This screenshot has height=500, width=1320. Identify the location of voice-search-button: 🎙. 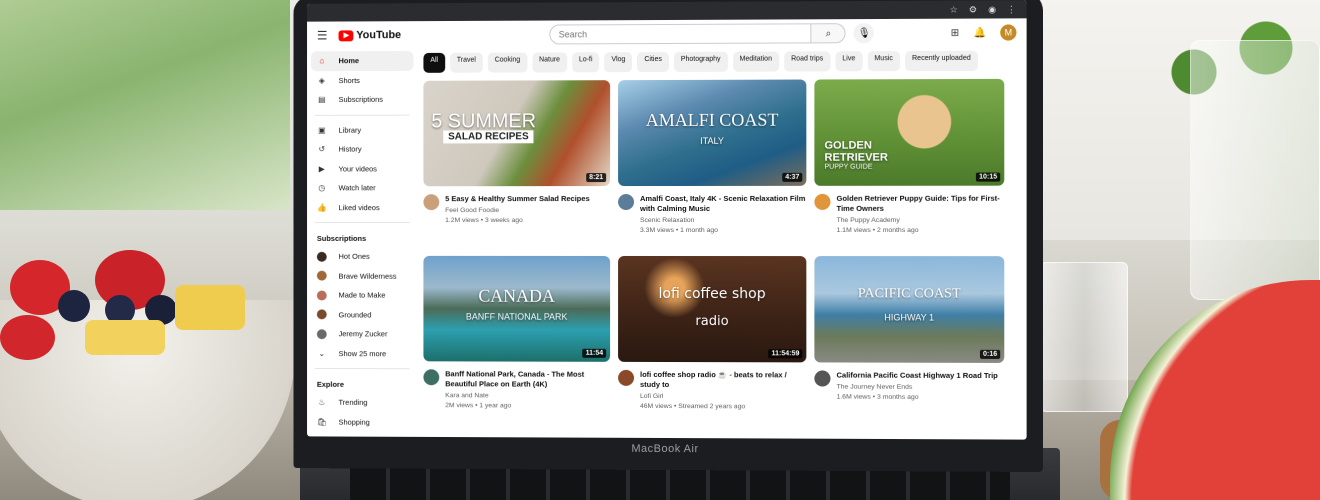
(864, 33).